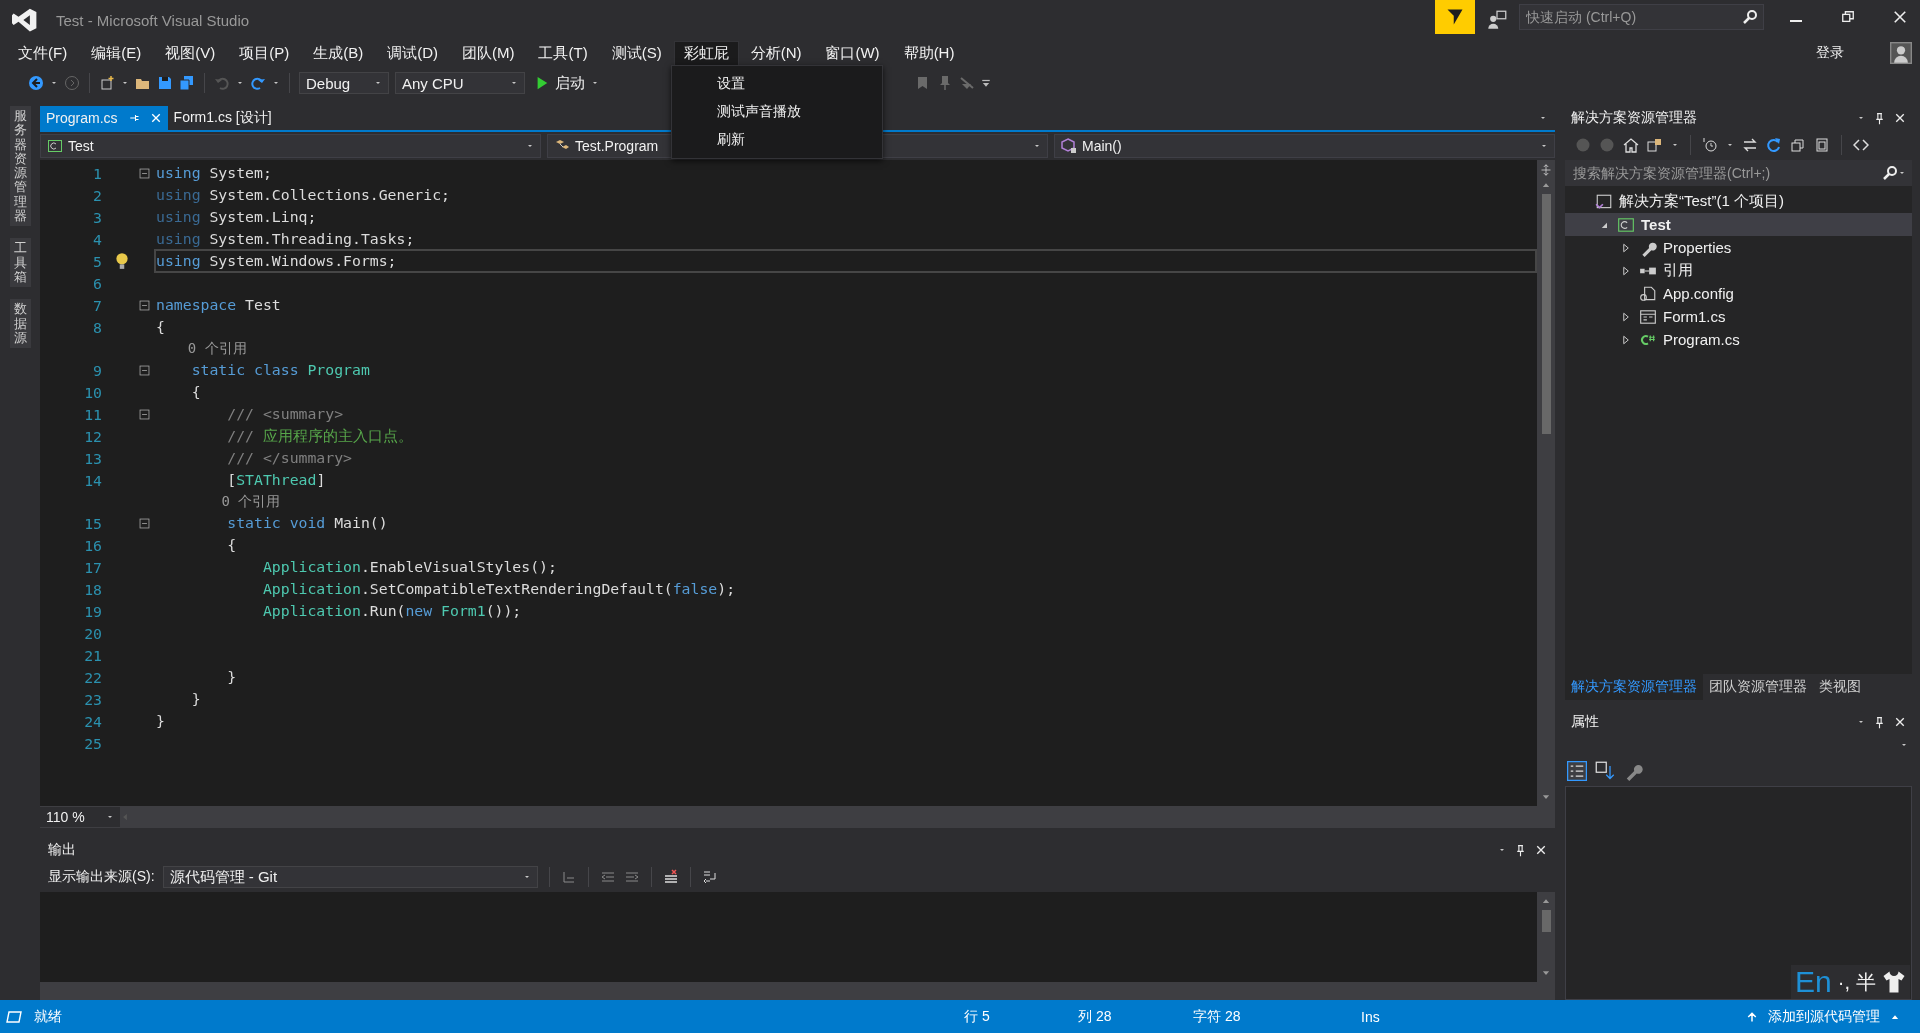  What do you see at coordinates (93, 414) in the screenshot?
I see `line-number: 11` at bounding box center [93, 414].